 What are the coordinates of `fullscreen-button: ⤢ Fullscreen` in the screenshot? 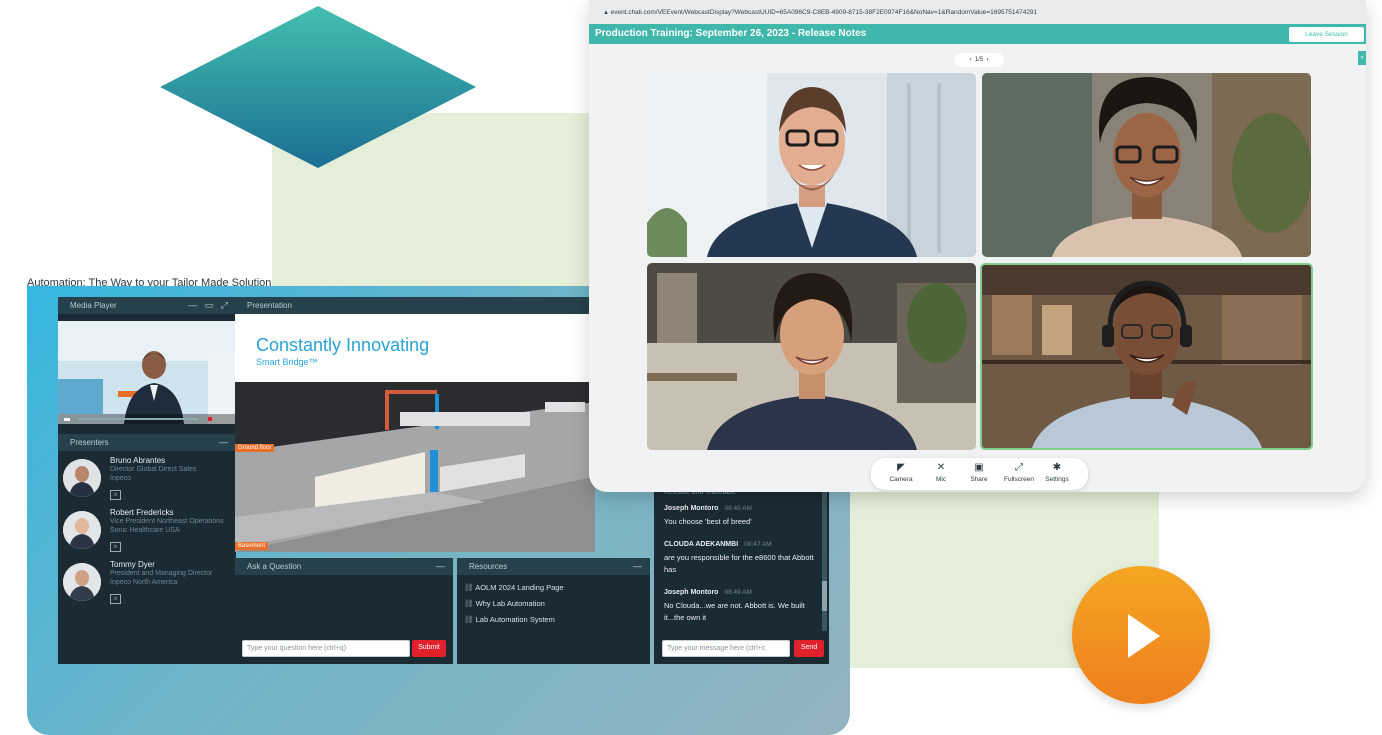 It's located at (1019, 475).